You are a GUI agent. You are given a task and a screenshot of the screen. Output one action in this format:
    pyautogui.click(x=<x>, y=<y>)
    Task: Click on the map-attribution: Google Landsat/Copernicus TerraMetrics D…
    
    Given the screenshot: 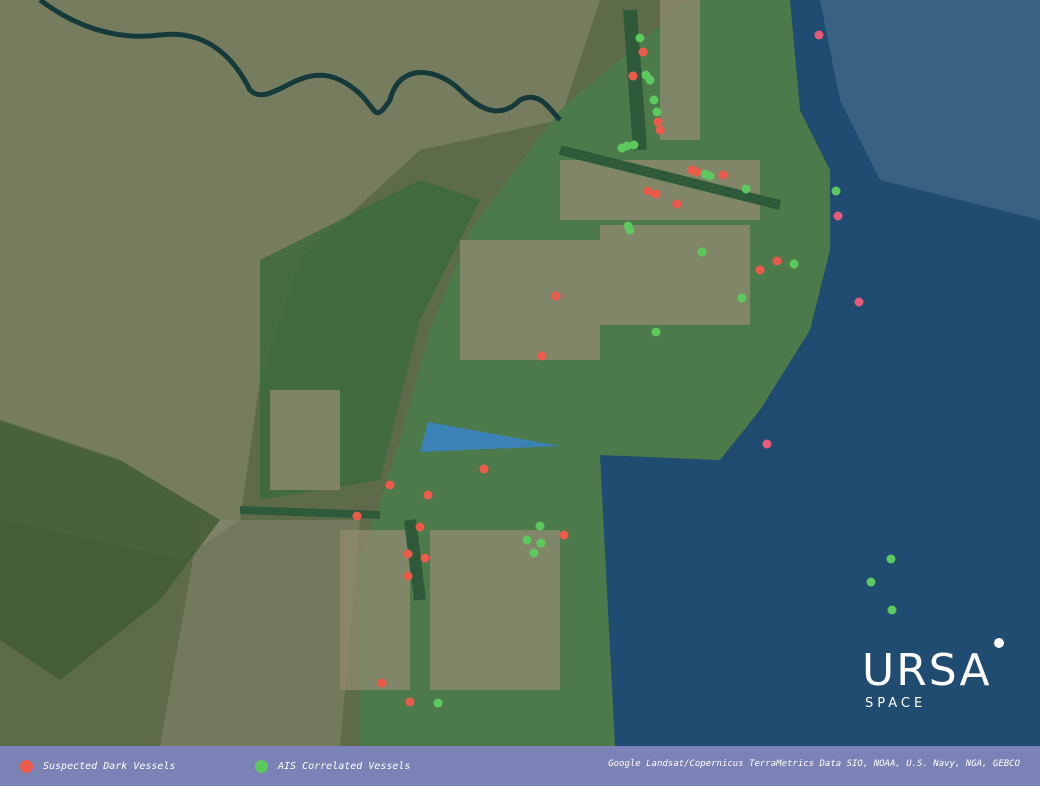 What is the action you would take?
    pyautogui.click(x=814, y=764)
    